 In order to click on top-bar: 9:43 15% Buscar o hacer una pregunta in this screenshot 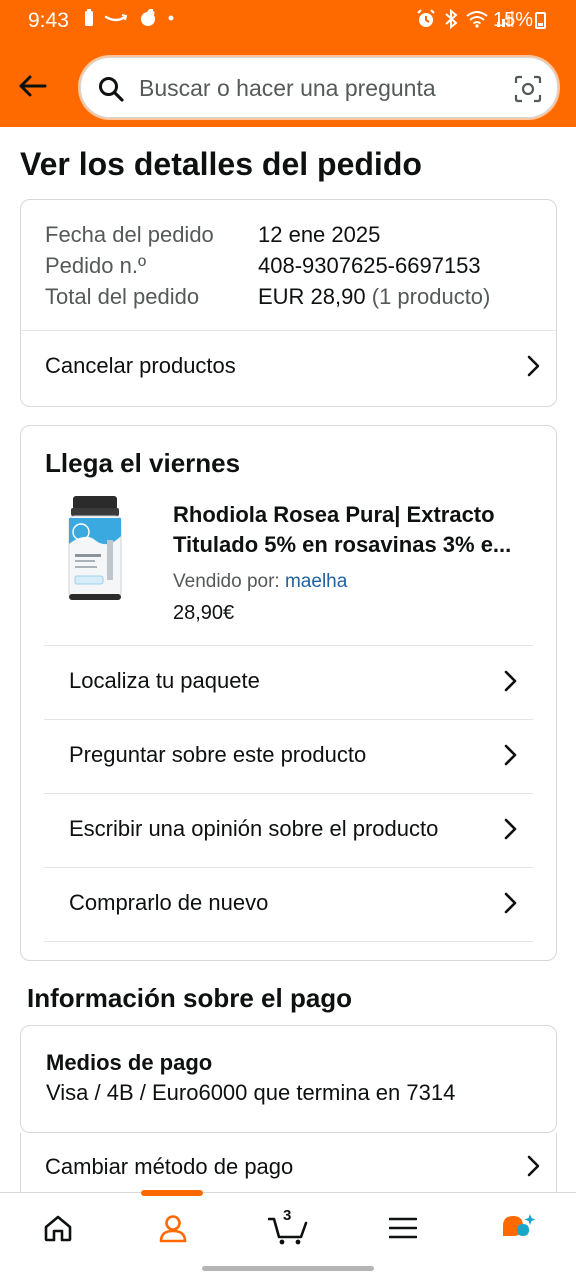, I will do `click(288, 63)`.